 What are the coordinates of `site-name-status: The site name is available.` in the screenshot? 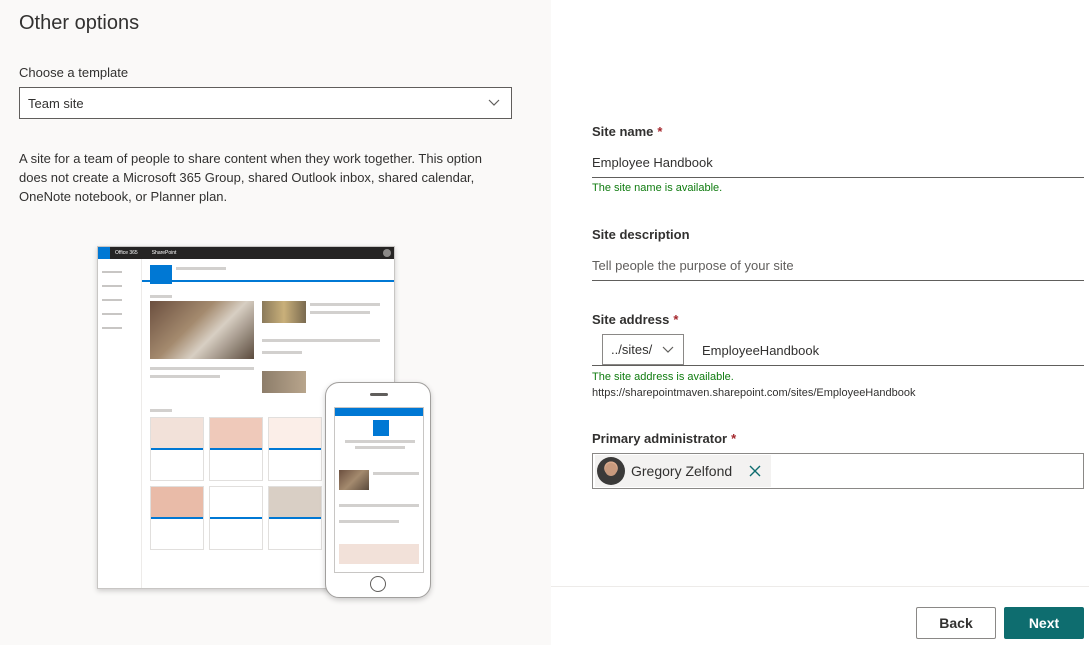 It's located at (657, 188).